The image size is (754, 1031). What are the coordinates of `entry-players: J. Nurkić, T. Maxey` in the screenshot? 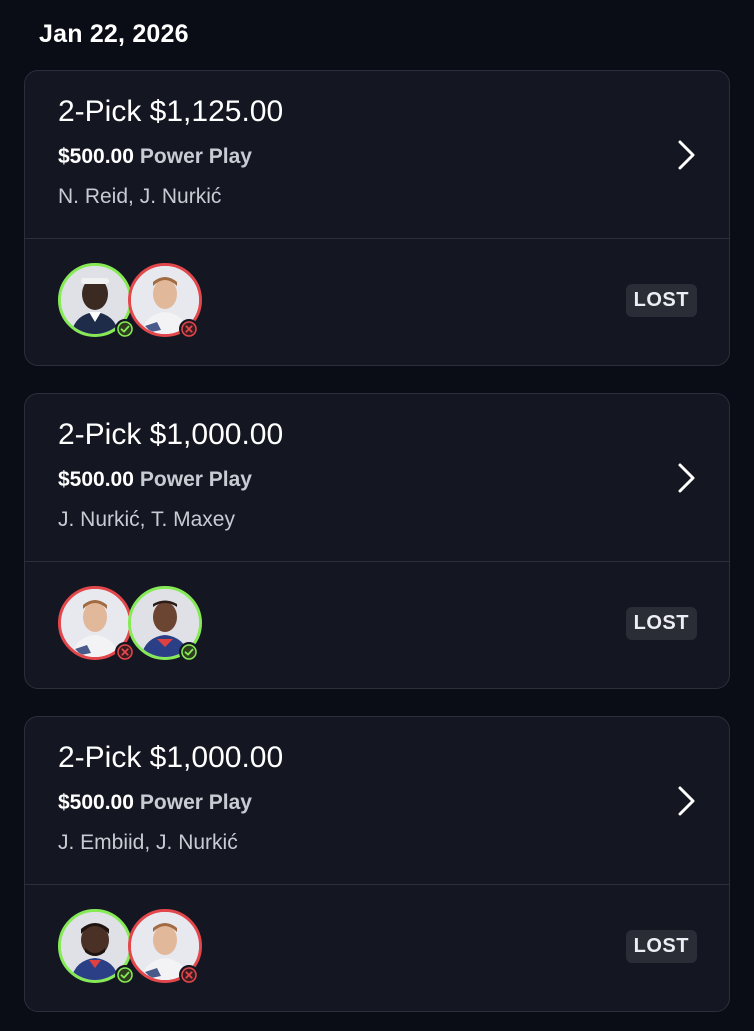 It's located at (146, 519).